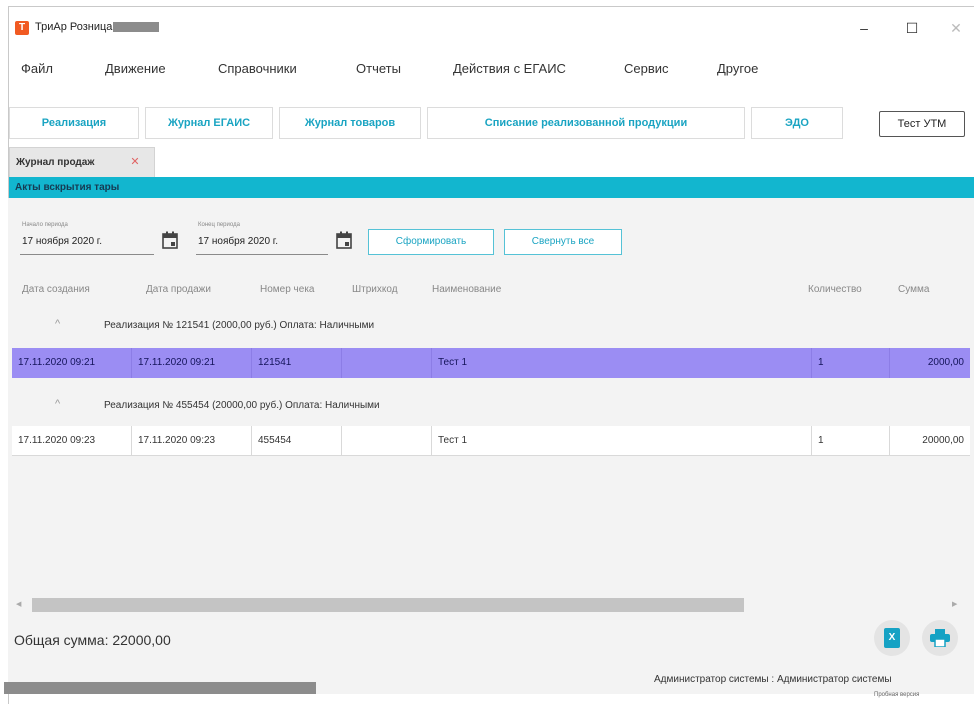  I want to click on column-header-qty: Количество, so click(835, 289).